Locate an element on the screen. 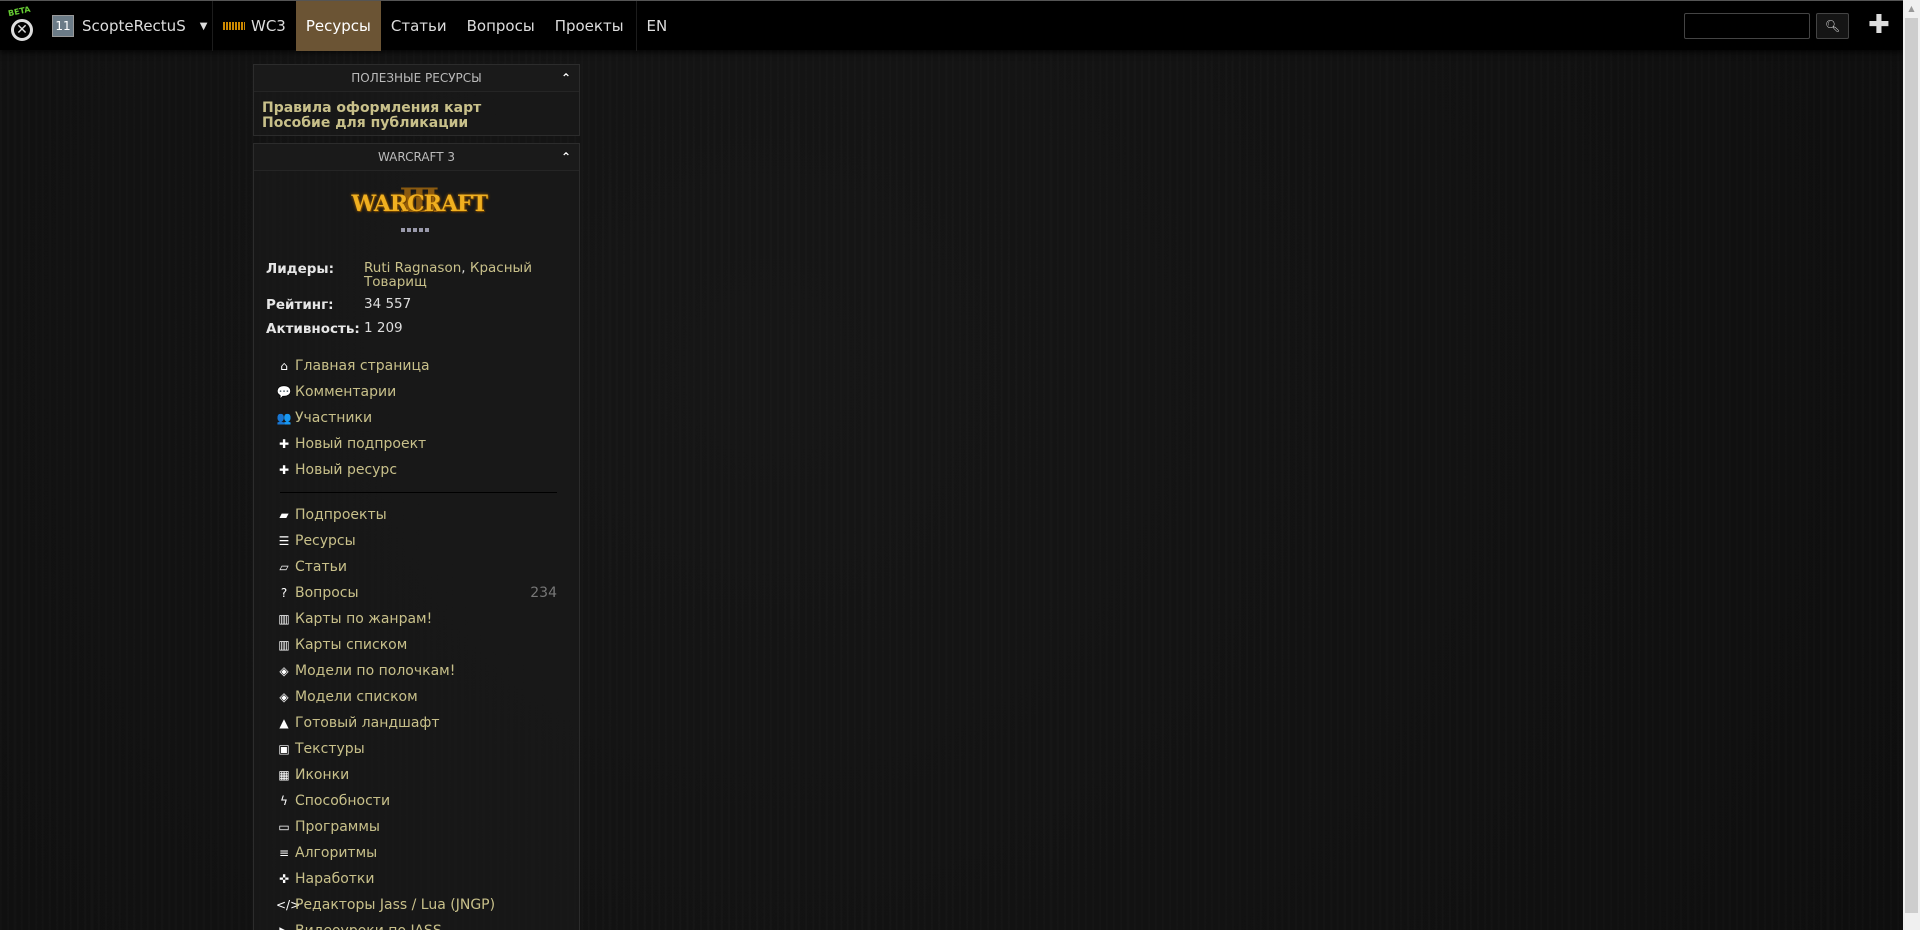 The width and height of the screenshot is (1920, 930). briefcase-icon: ▰ is located at coordinates (284, 515).